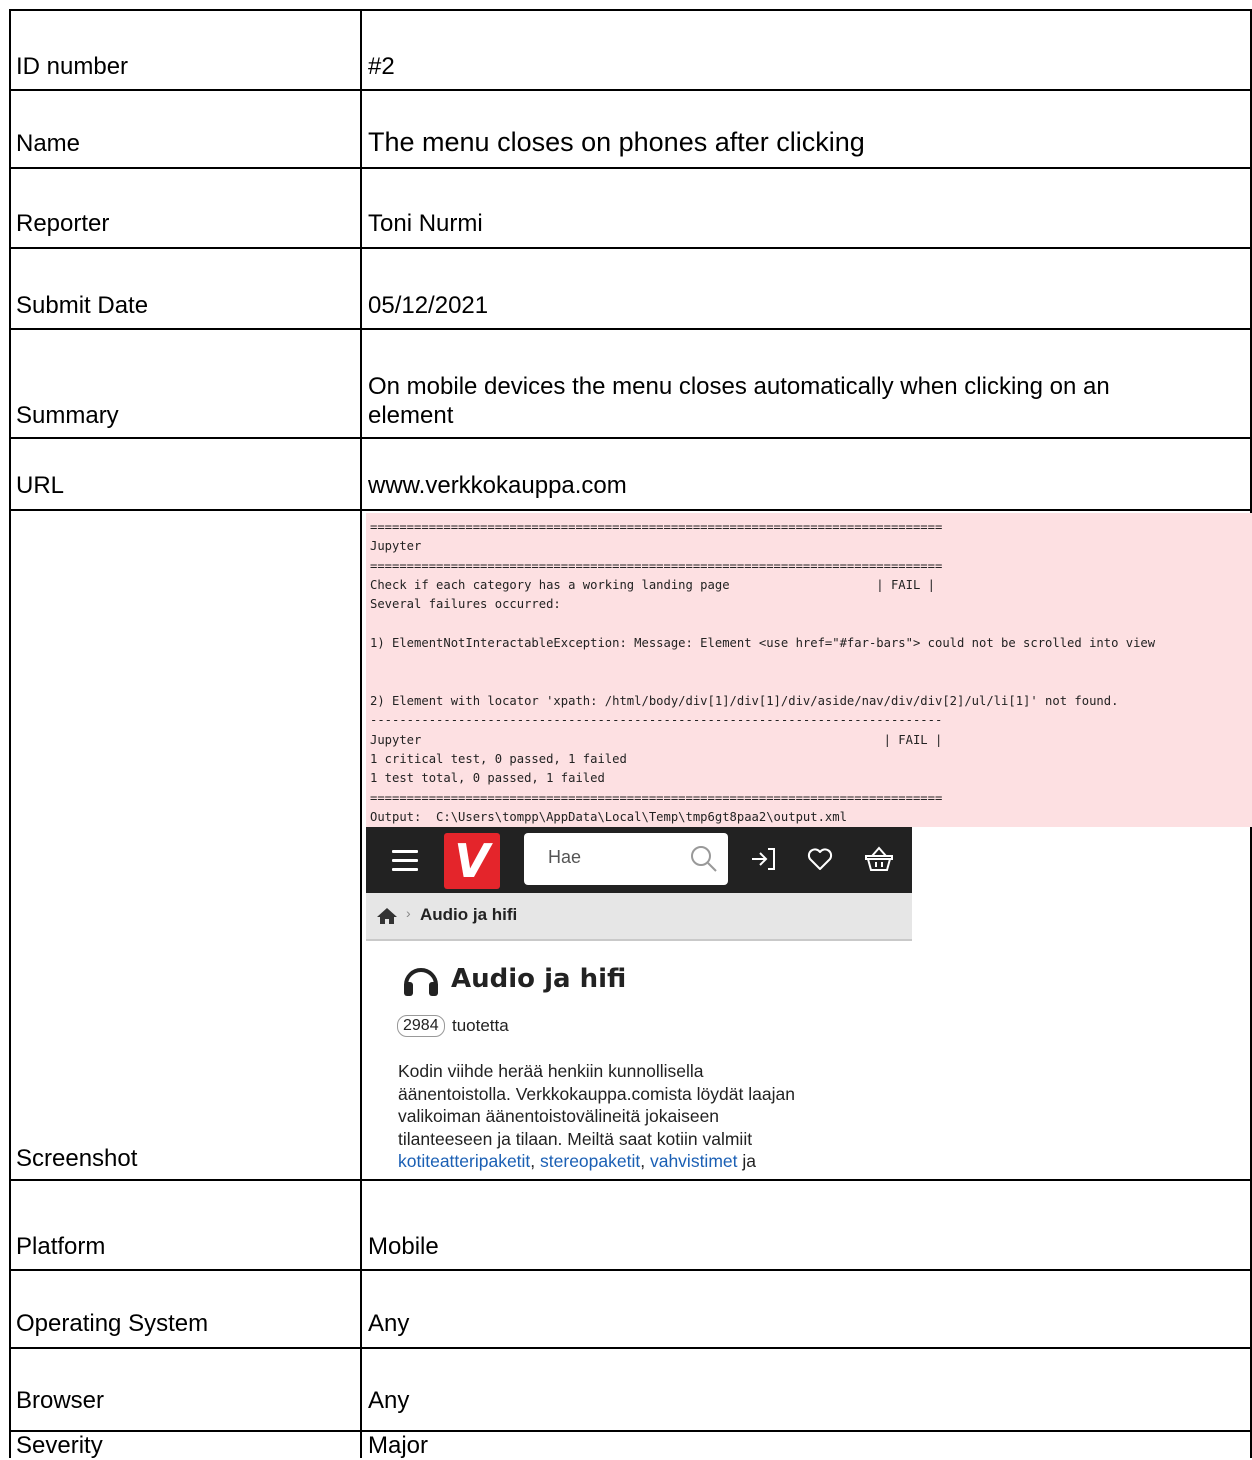  What do you see at coordinates (480, 1025) in the screenshot?
I see `product-count-label: tuotetta` at bounding box center [480, 1025].